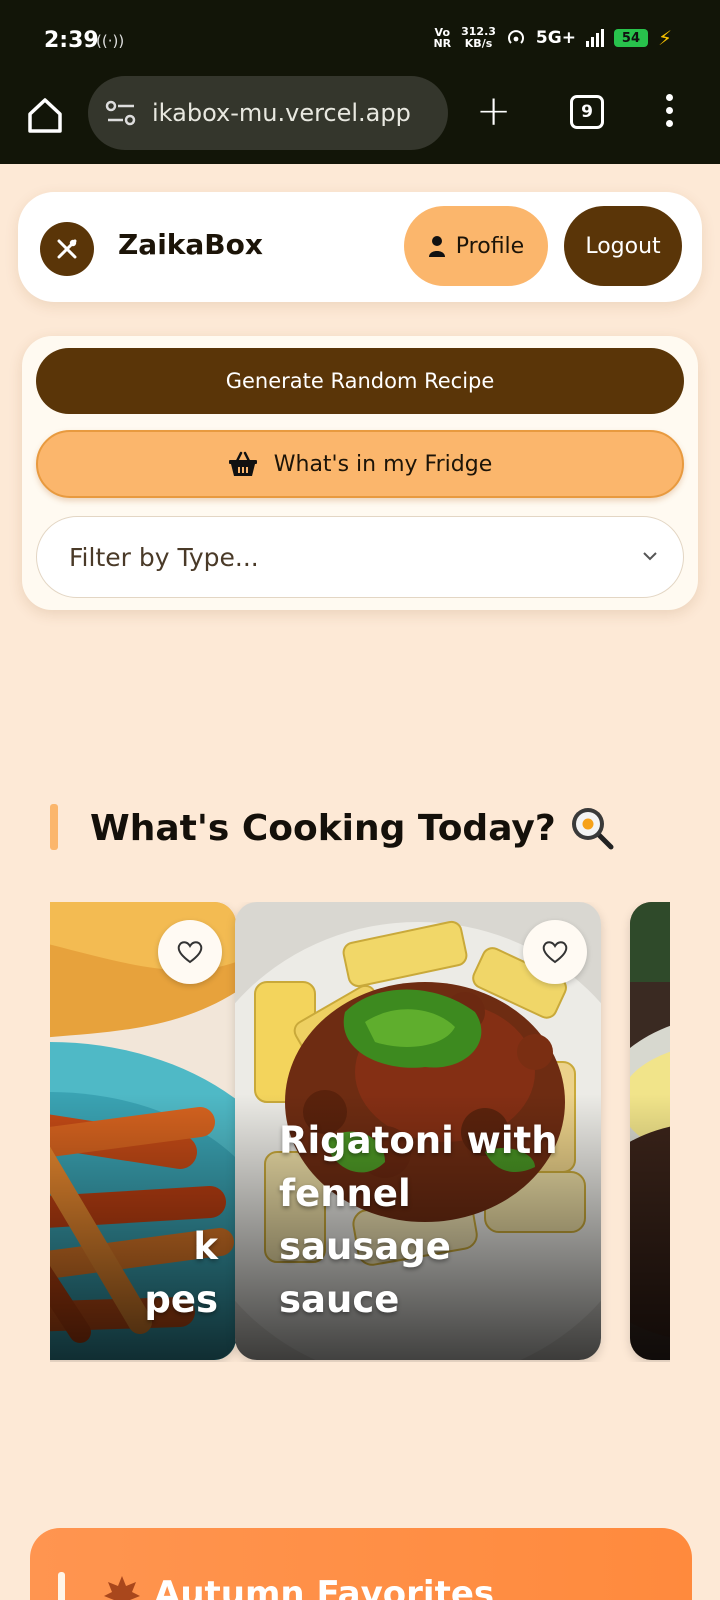 The height and width of the screenshot is (1600, 720). I want to click on status-bar: 2:39 ((·)) Vo NR 312.3 KB/s 5G+ 54 ⚡, so click(360, 38).